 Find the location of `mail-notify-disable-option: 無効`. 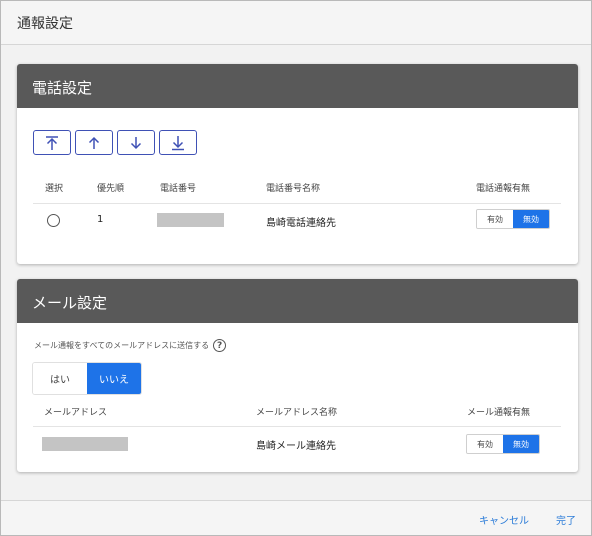

mail-notify-disable-option: 無効 is located at coordinates (521, 444).